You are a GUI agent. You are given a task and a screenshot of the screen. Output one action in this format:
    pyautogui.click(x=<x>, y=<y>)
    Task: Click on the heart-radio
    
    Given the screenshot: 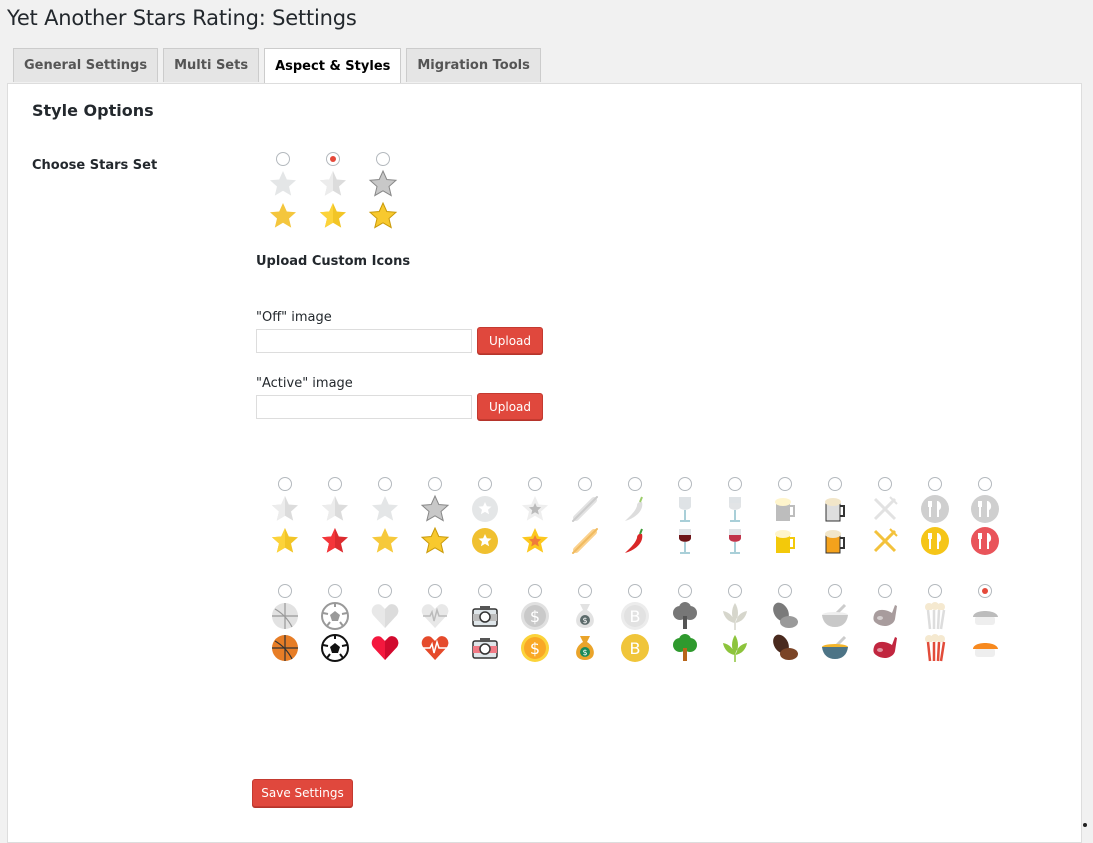 What is the action you would take?
    pyautogui.click(x=385, y=591)
    